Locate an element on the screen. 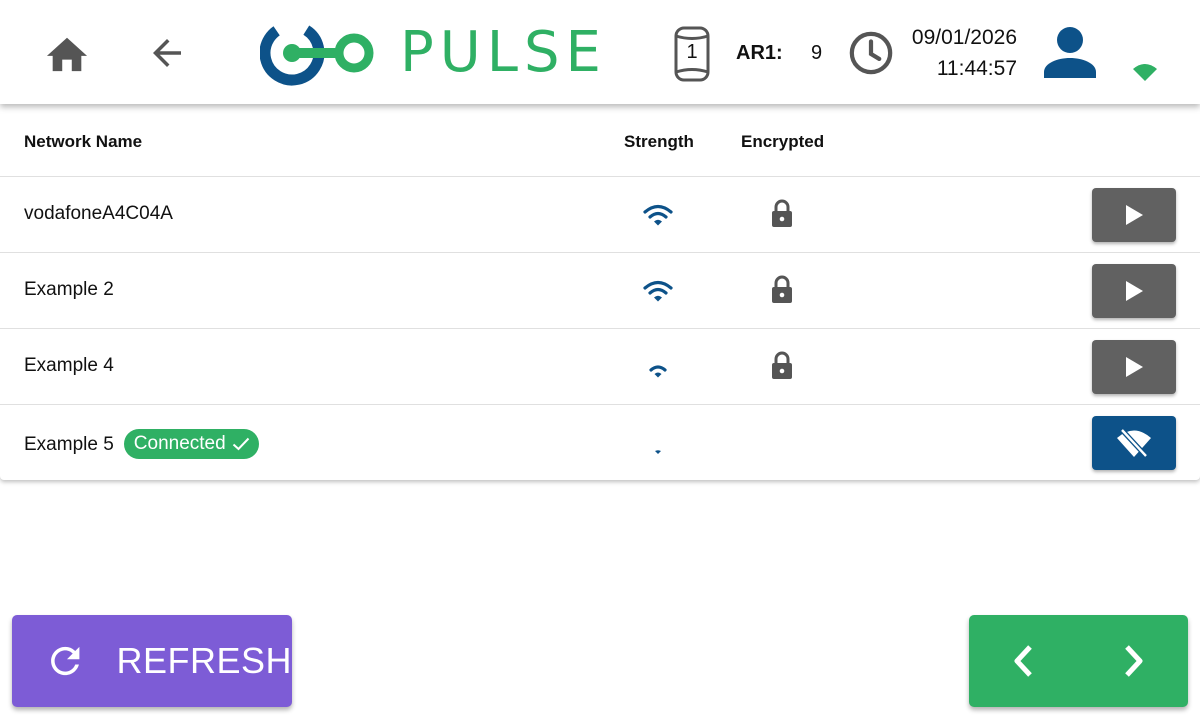  wifi-strength-2-icon is located at coordinates (658, 371).